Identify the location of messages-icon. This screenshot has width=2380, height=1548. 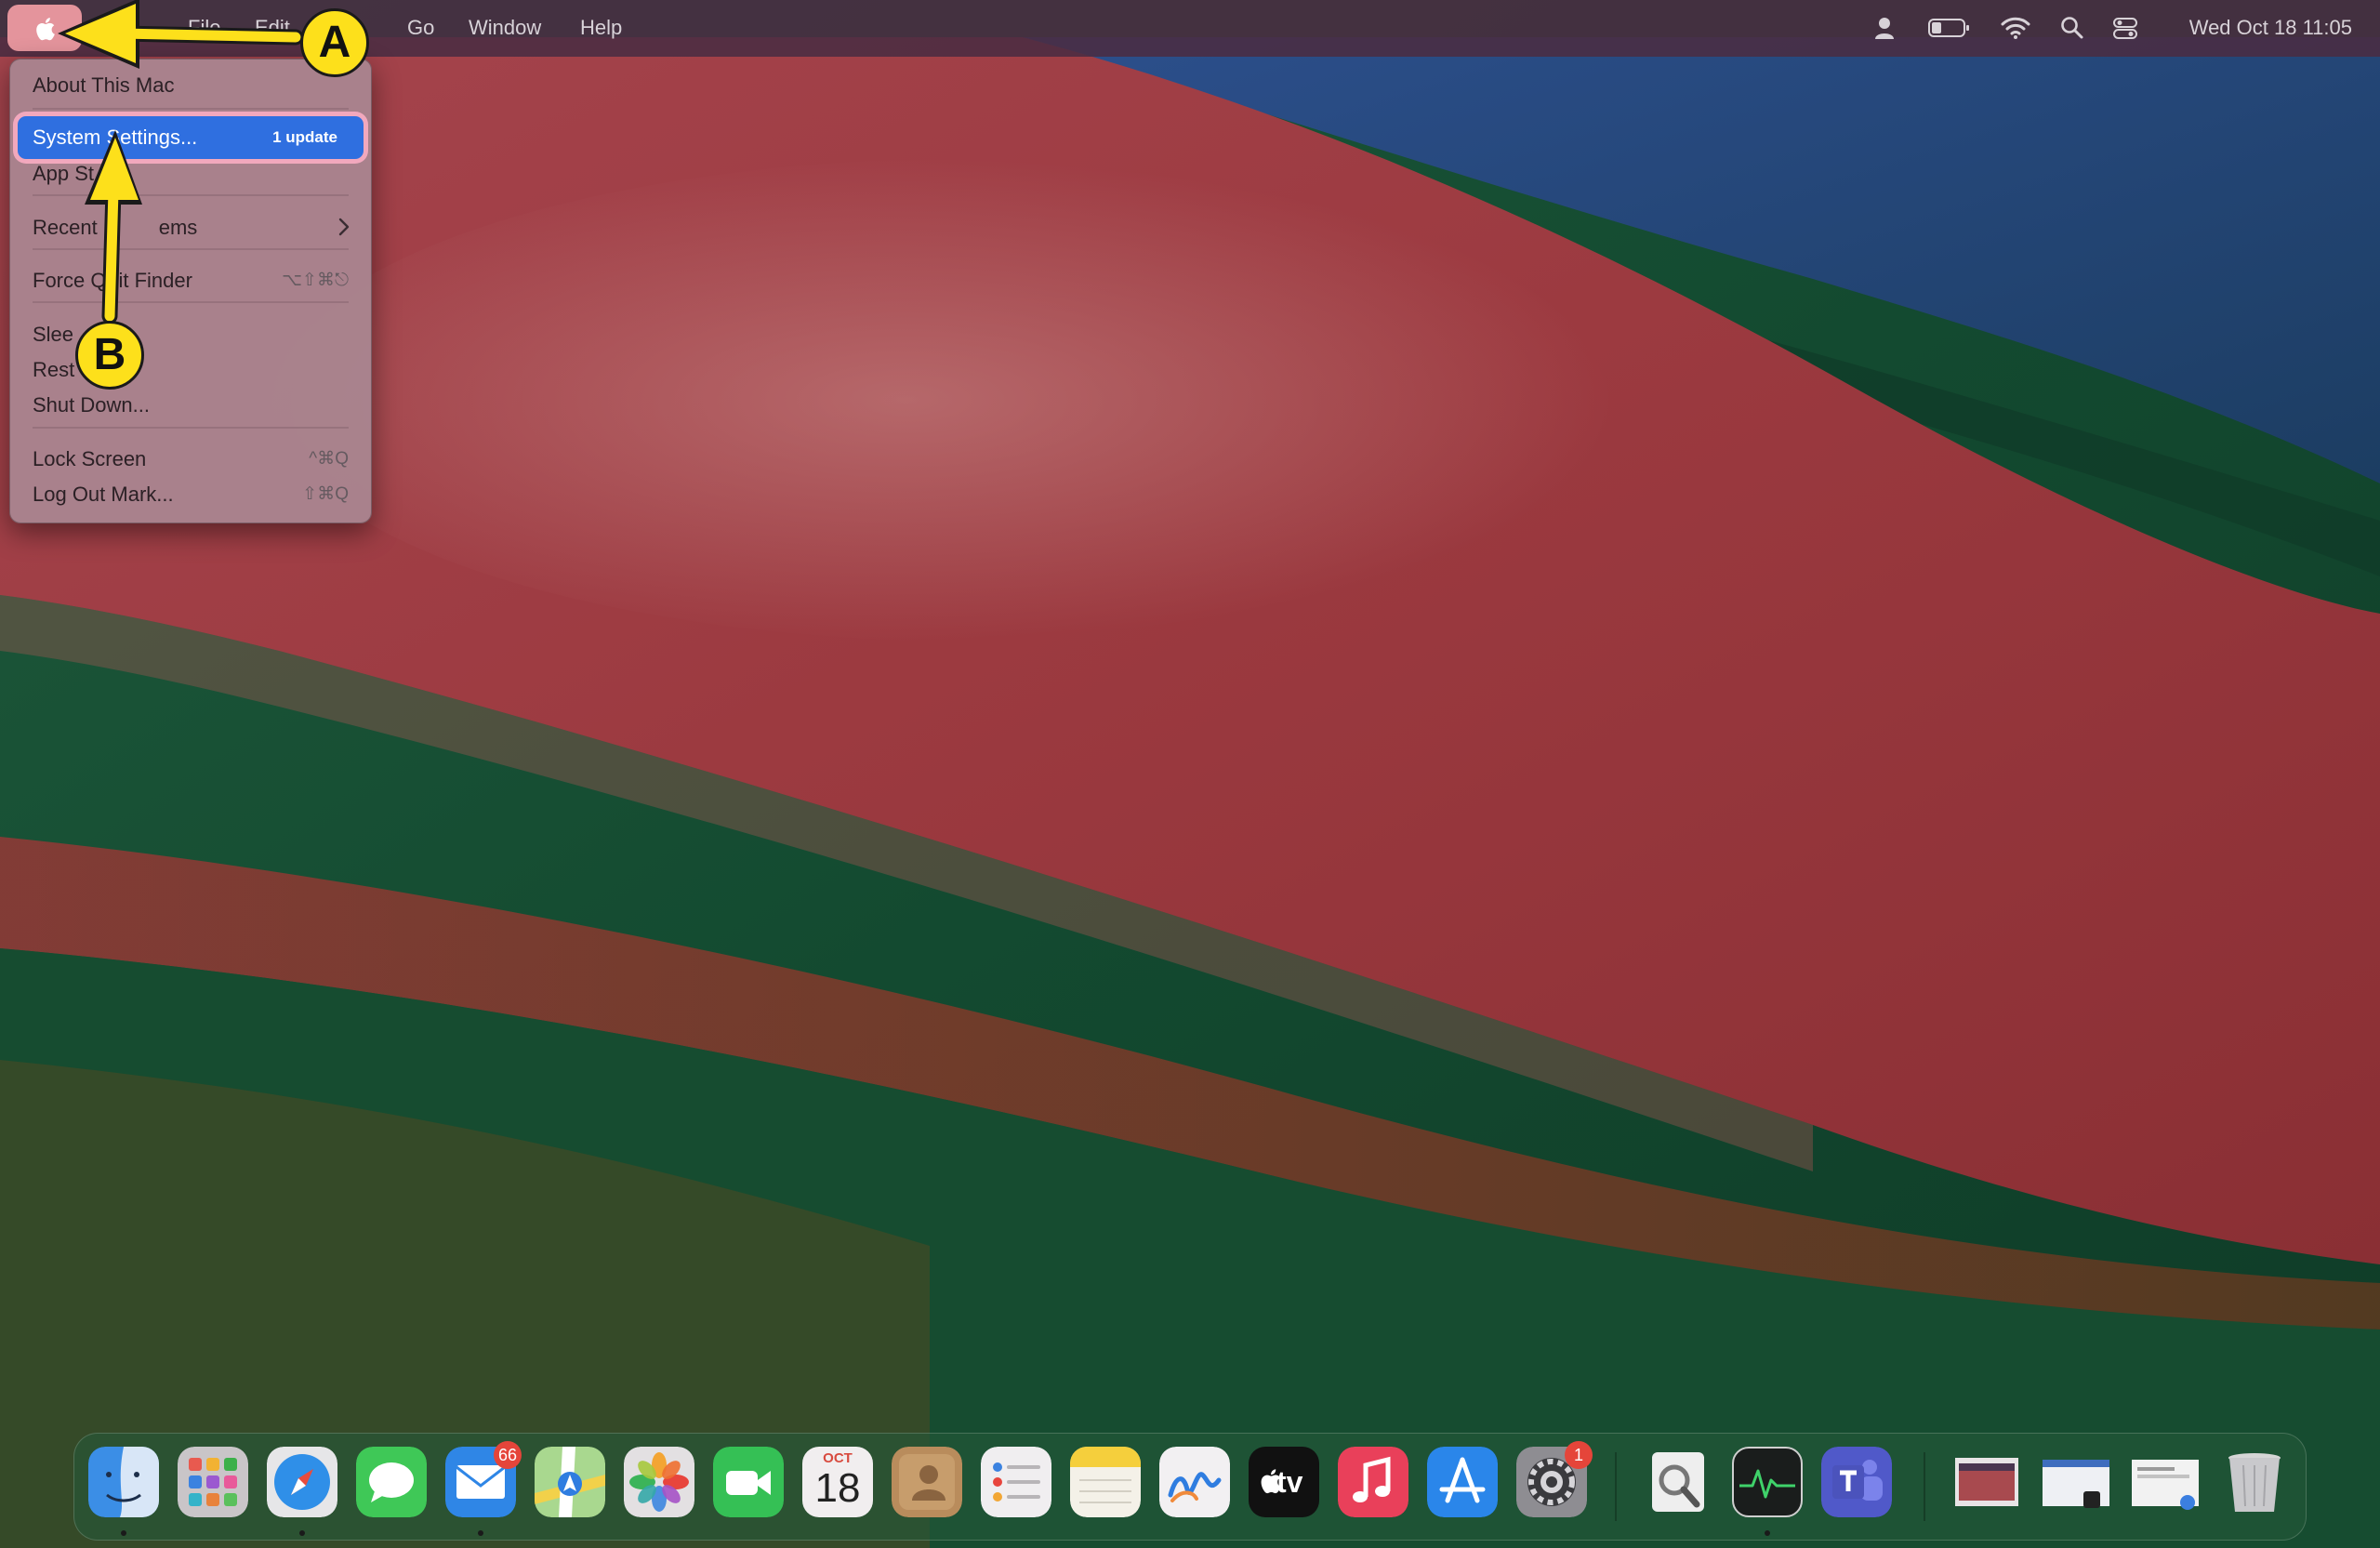
(391, 1482).